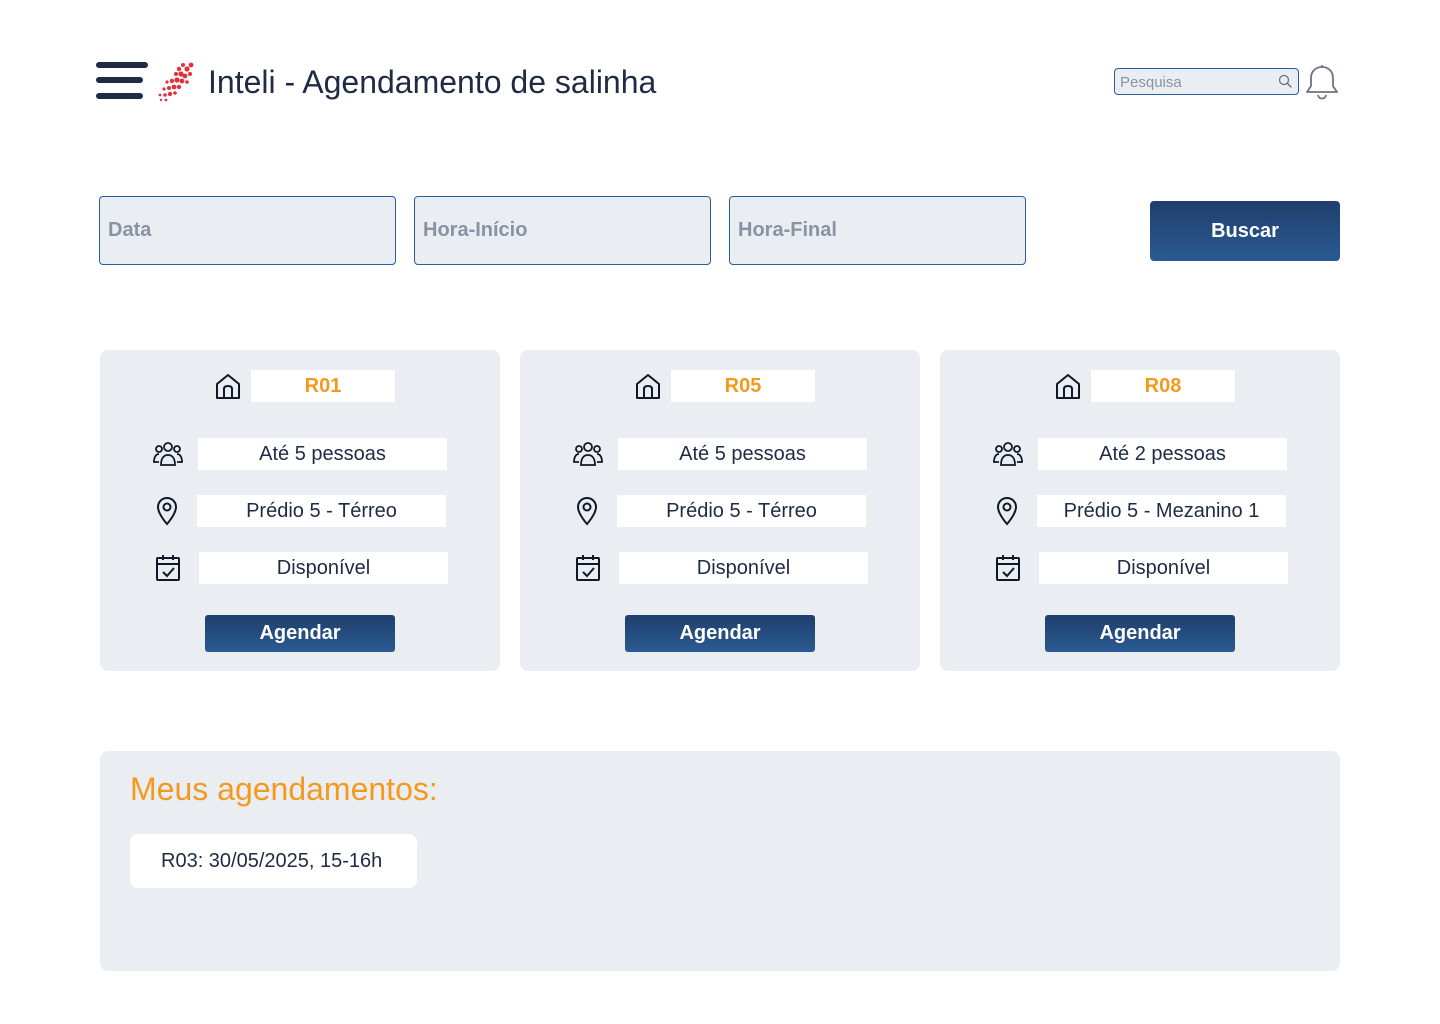  I want to click on page-title: Inteli - Agendamento de salinha, so click(432, 82).